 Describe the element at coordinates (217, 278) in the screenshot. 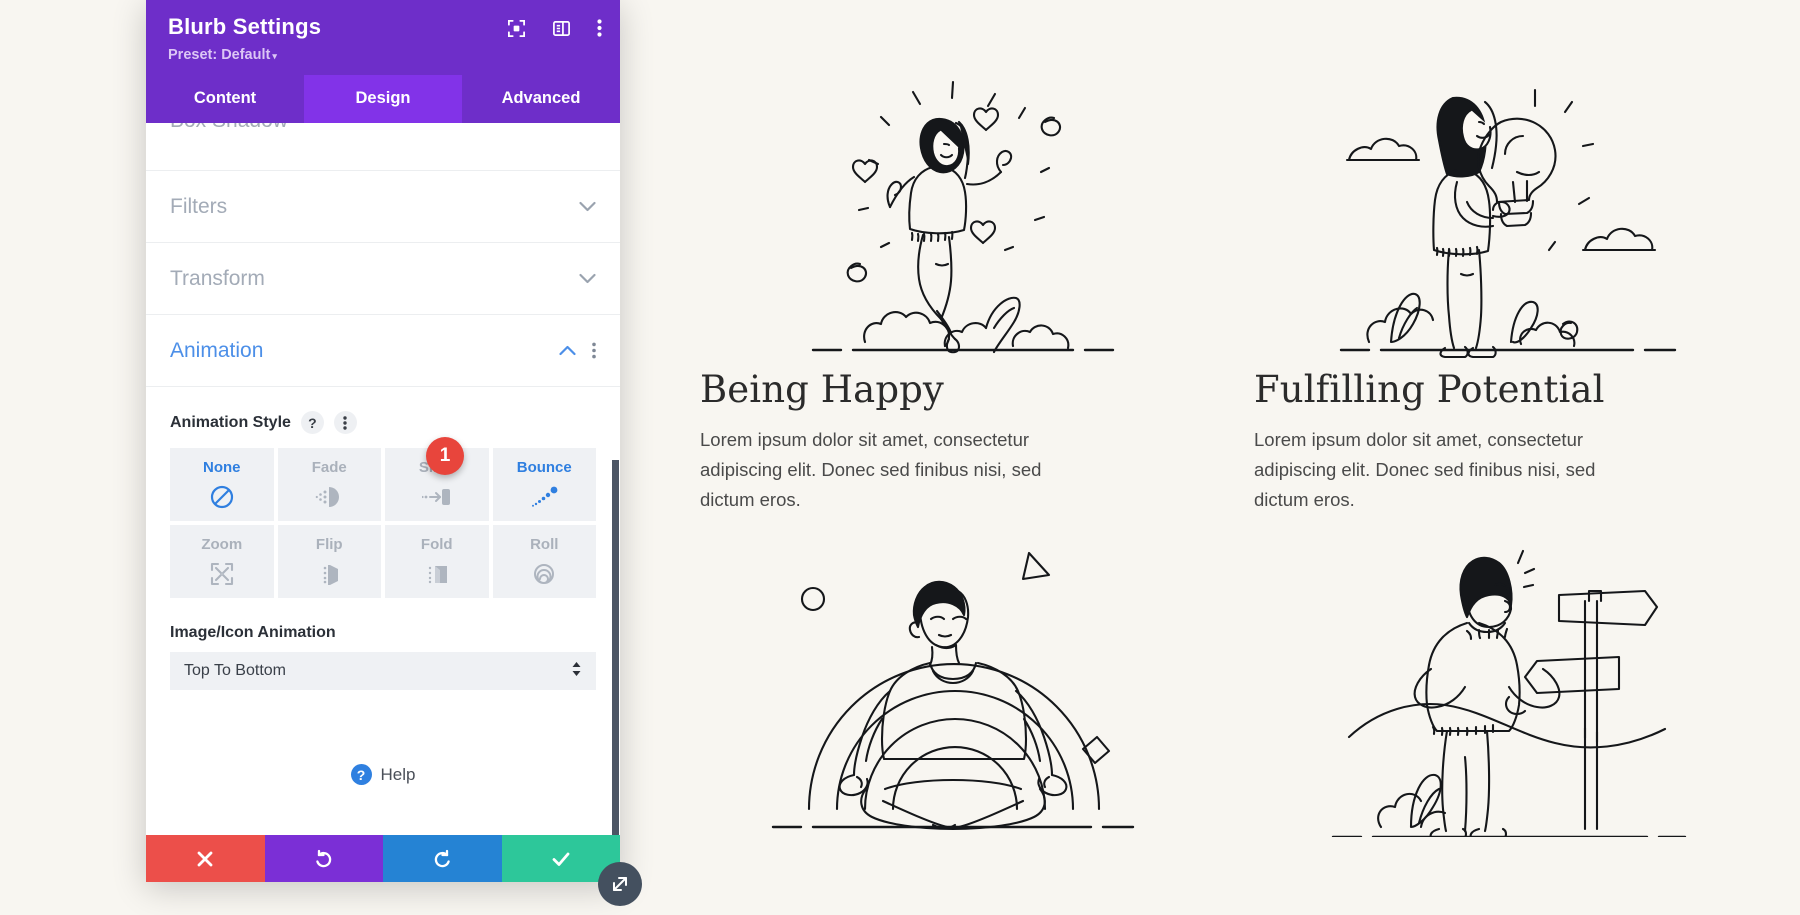

I see `section-label: Transform` at that location.